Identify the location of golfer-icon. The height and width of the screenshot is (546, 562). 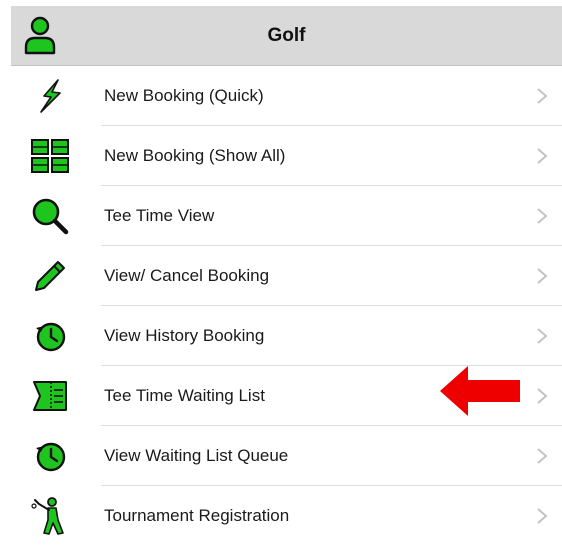
(50, 516).